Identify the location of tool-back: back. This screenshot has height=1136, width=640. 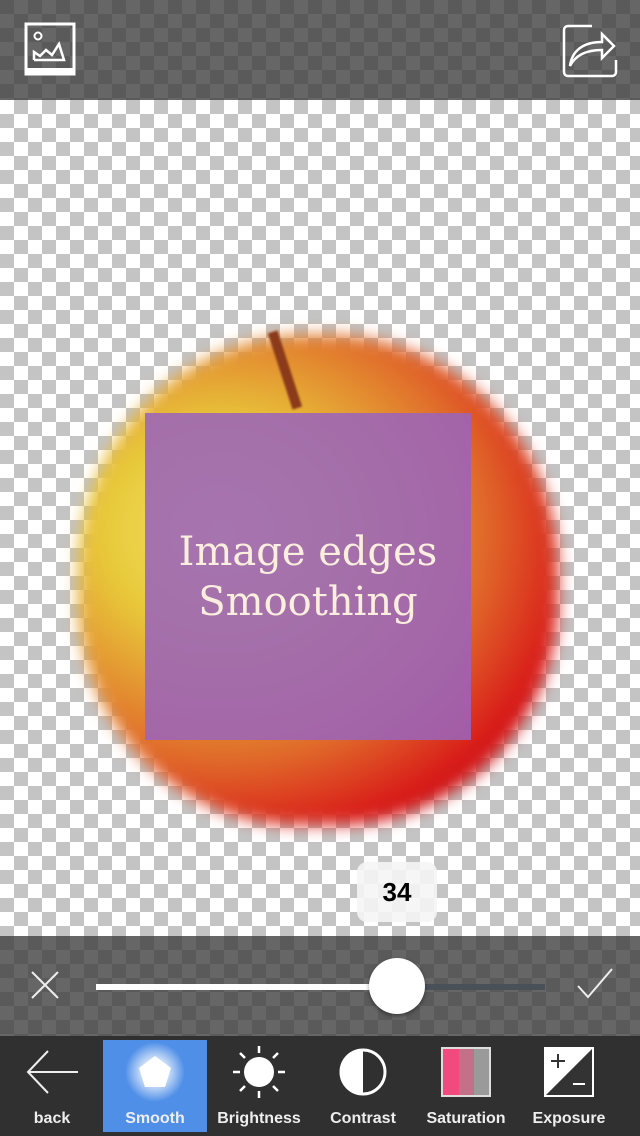
(52, 1086).